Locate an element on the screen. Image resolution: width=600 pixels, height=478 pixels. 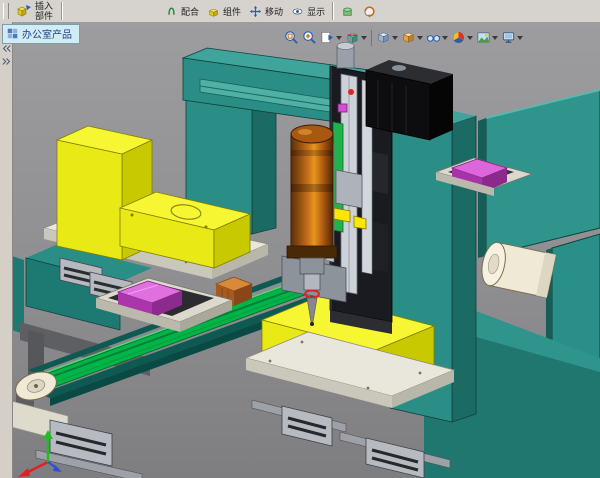
top-toolbar: 插入 部件 配合 组件 移动 显示 is located at coordinates (300, 11).